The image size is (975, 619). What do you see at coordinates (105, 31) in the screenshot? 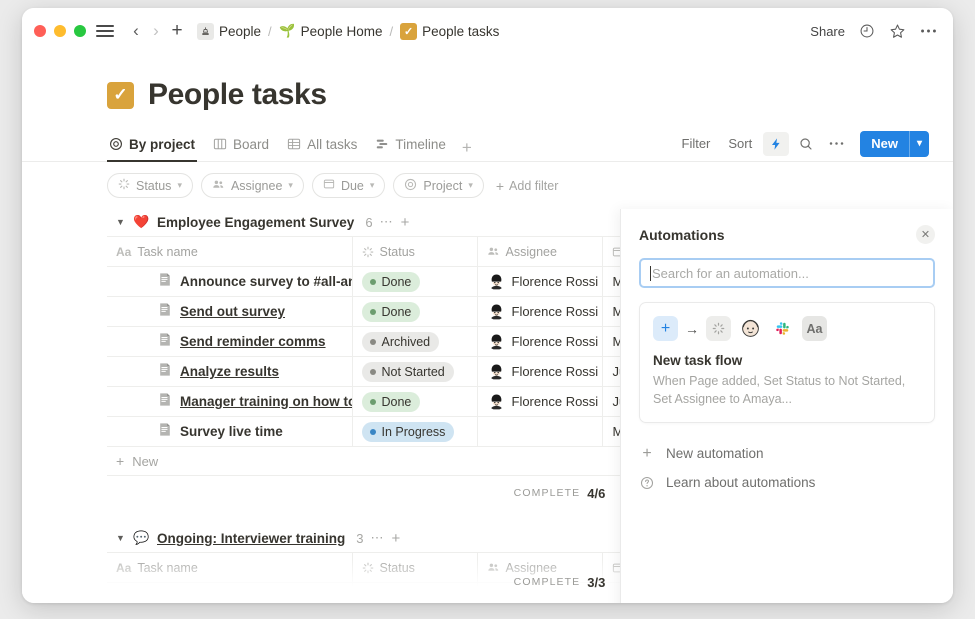
I see `sidebar-toggle-icon` at bounding box center [105, 31].